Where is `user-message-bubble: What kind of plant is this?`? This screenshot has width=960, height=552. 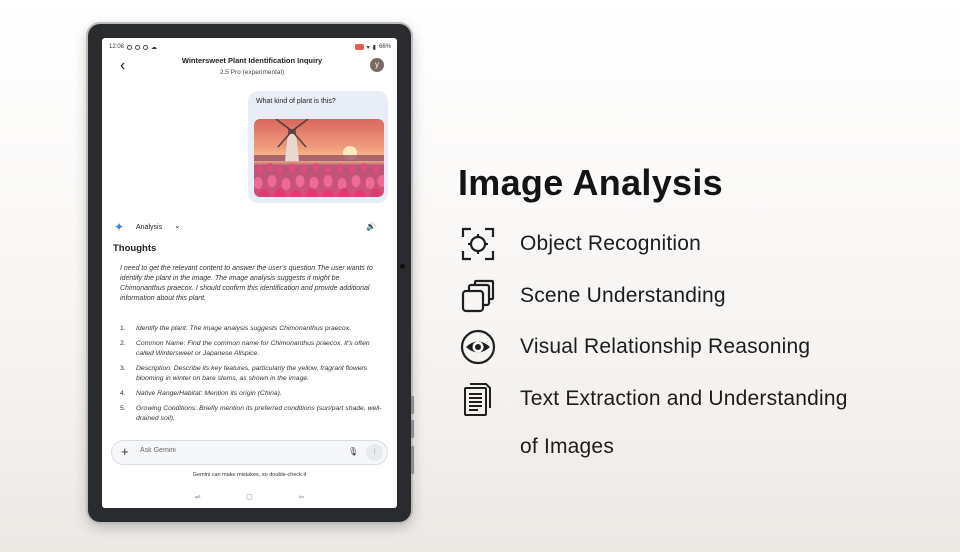
user-message-bubble: What kind of plant is this? is located at coordinates (318, 147).